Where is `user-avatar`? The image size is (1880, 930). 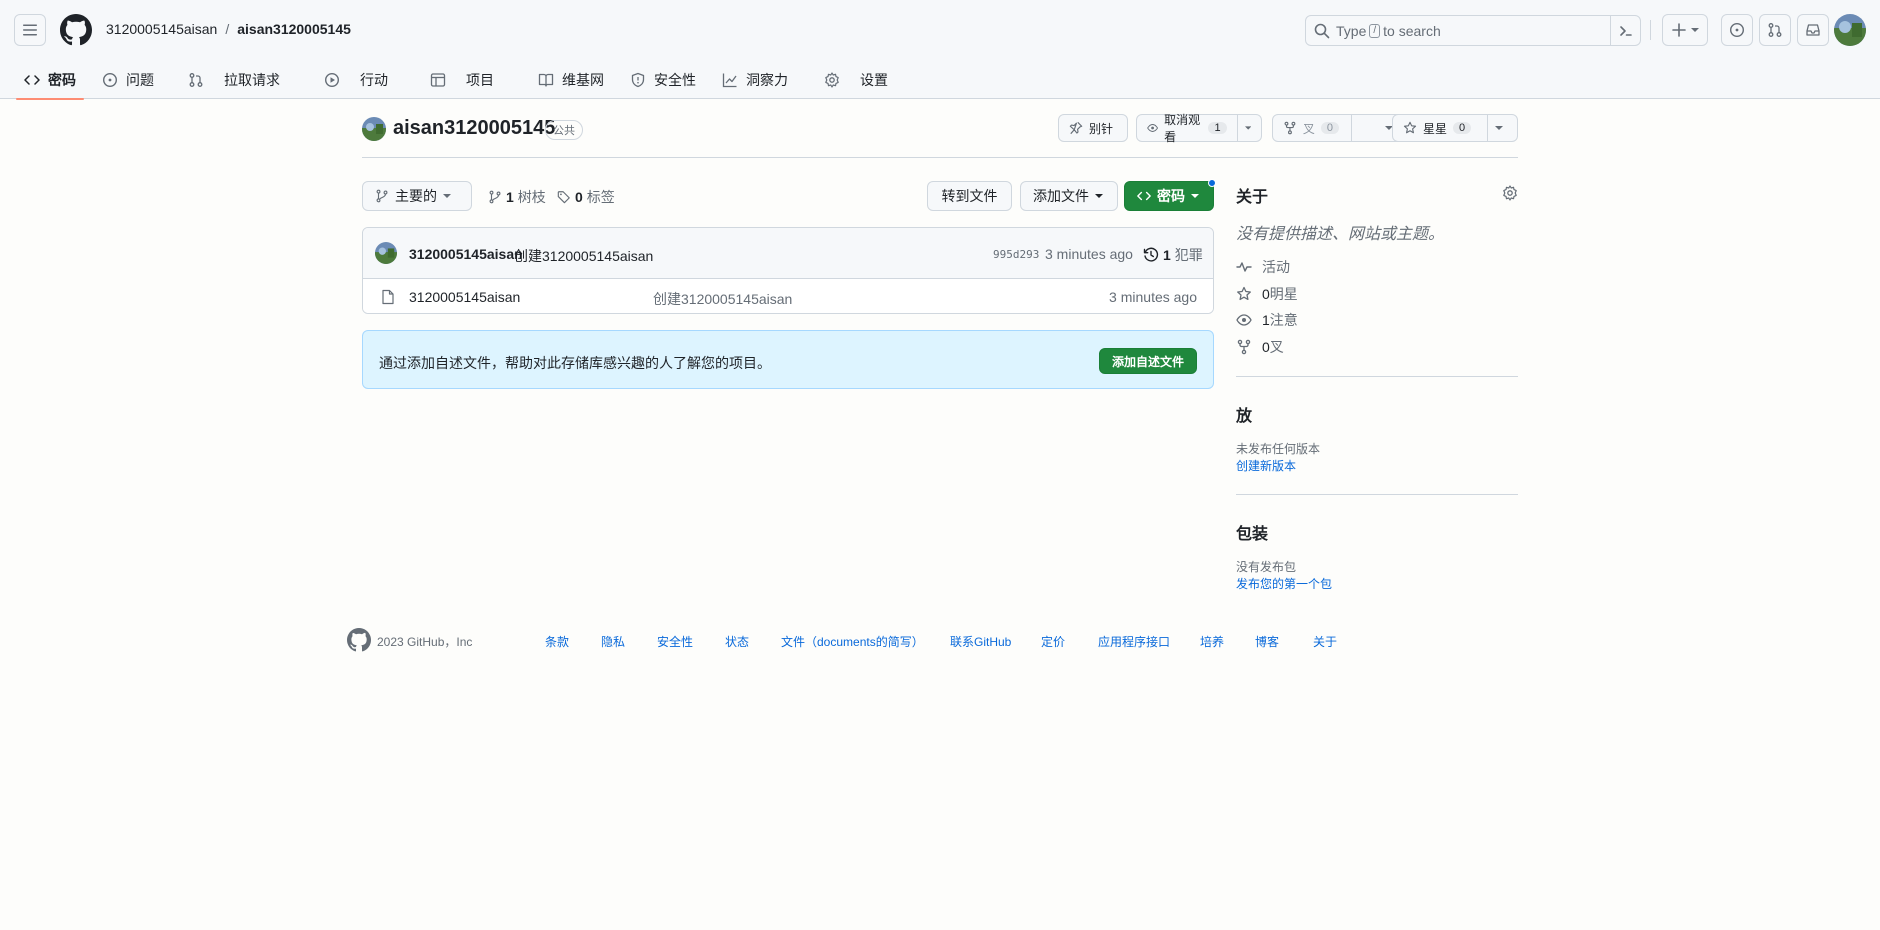
user-avatar is located at coordinates (1850, 30).